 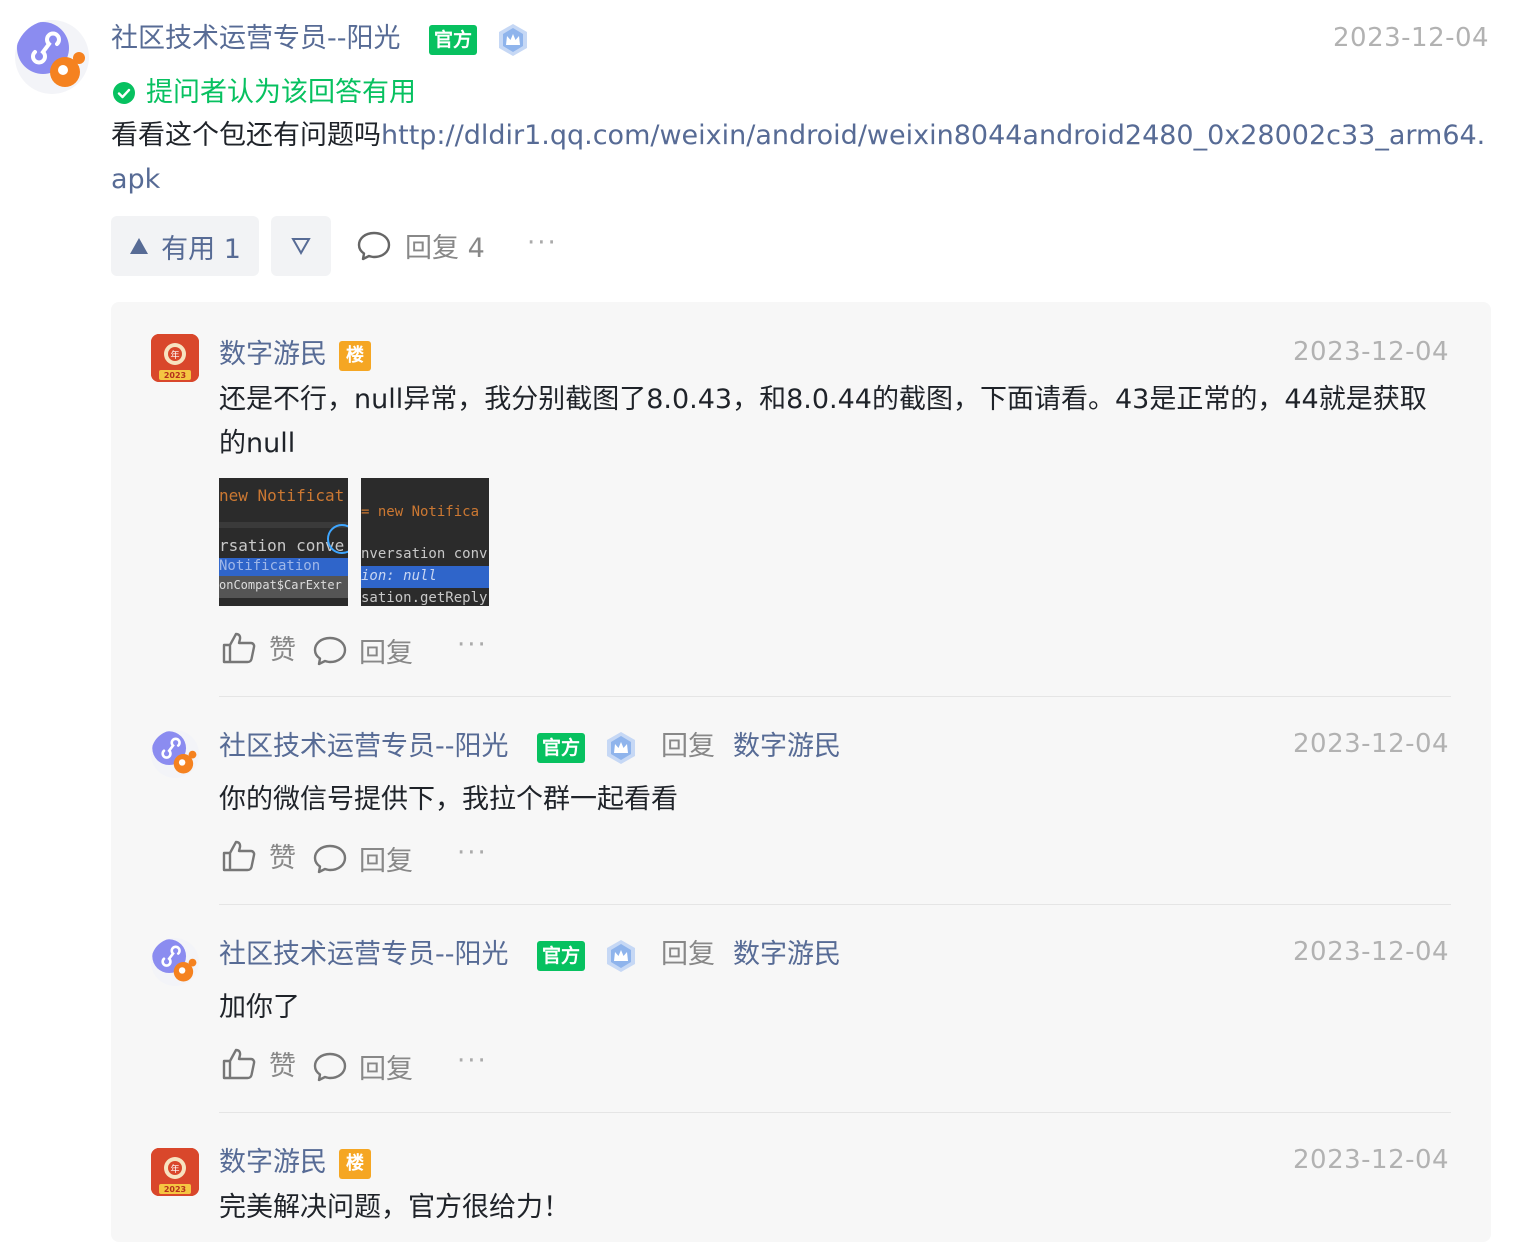 What do you see at coordinates (282, 1066) in the screenshot?
I see `reply3-like-label: 赞` at bounding box center [282, 1066].